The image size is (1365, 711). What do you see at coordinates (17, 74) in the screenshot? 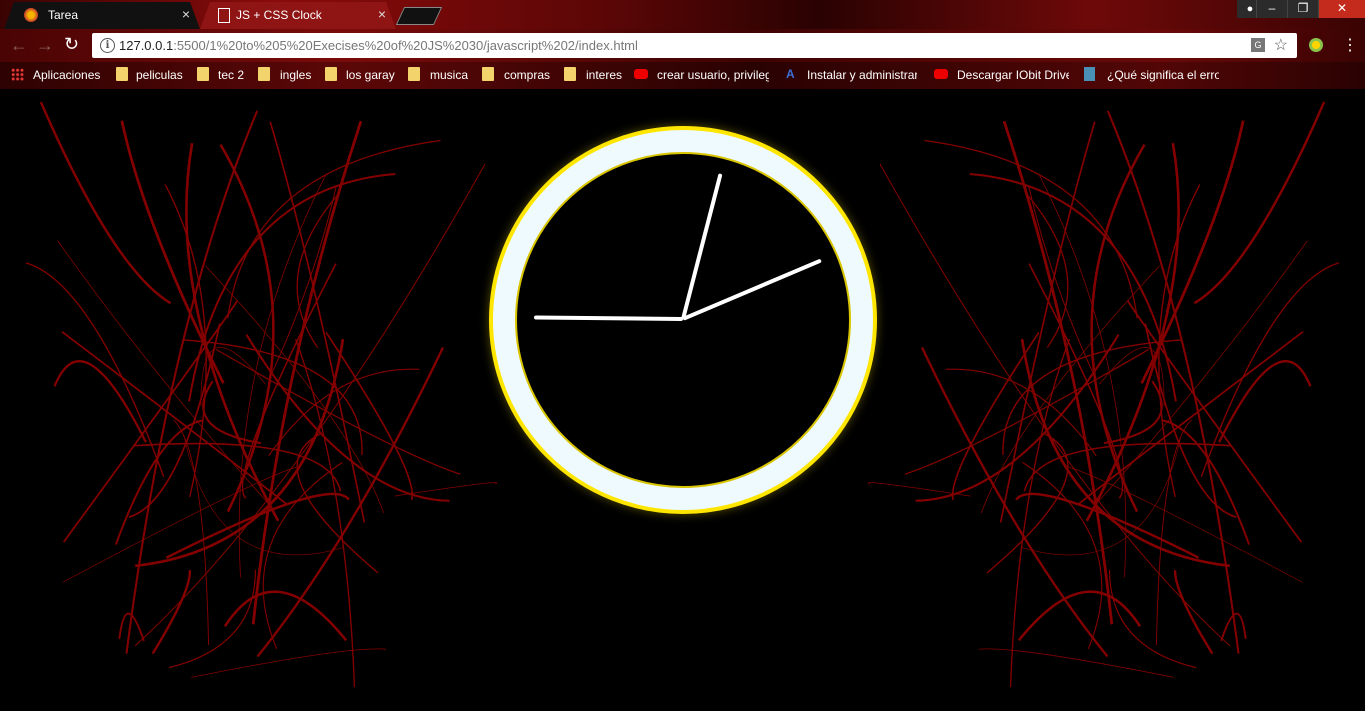
I see `apps-grid-icon` at bounding box center [17, 74].